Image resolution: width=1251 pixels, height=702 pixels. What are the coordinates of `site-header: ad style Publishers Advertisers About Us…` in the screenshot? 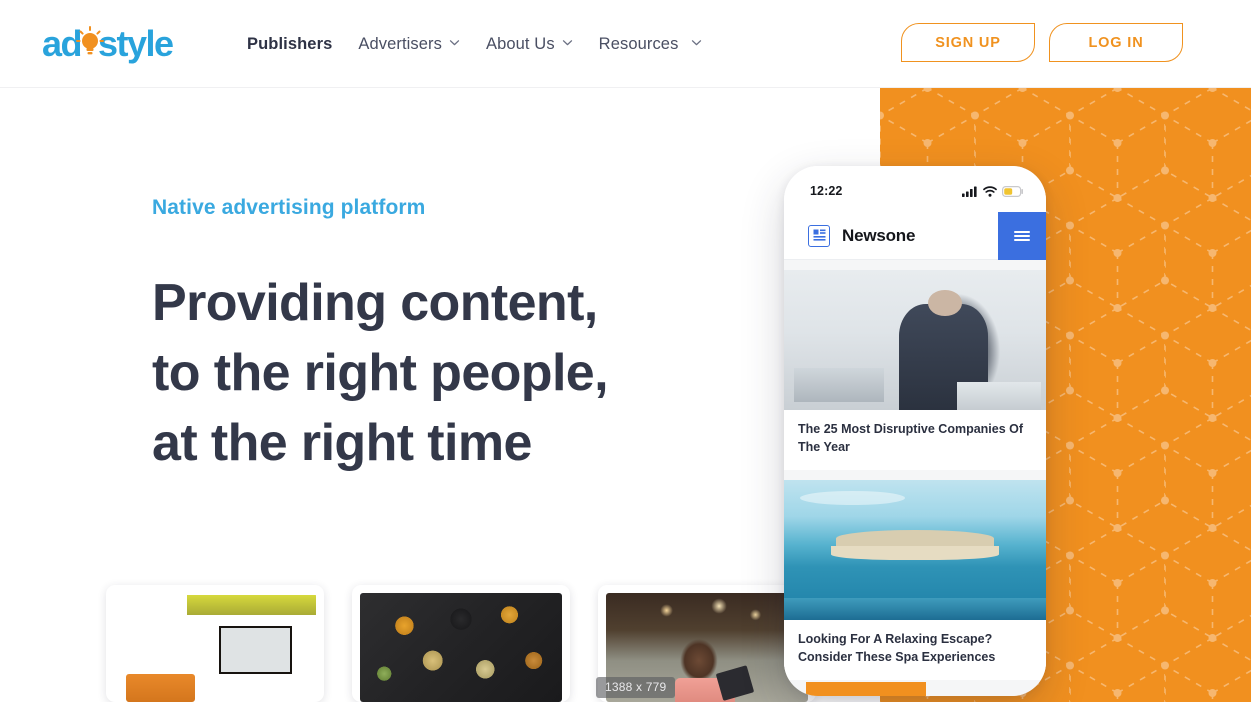 It's located at (625, 44).